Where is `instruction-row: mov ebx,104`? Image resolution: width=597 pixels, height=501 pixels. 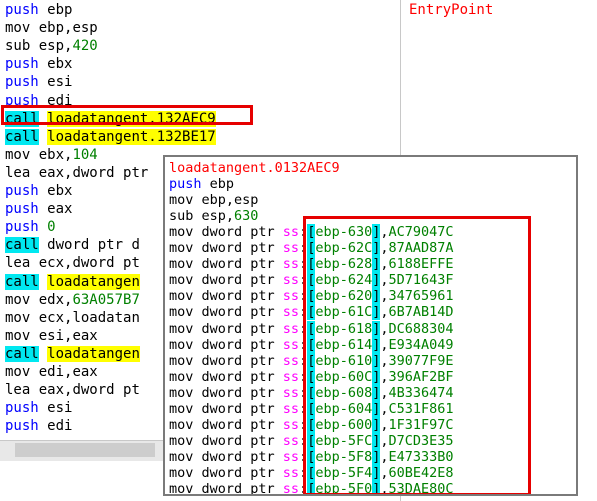 instruction-row: mov ebx,104 is located at coordinates (51, 155).